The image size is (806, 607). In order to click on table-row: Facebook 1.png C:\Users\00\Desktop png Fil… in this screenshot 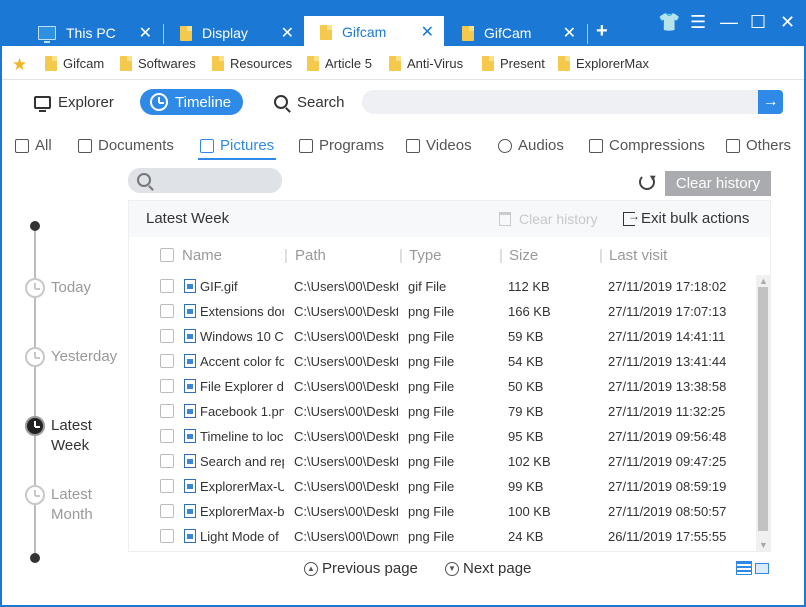, I will do `click(442, 410)`.